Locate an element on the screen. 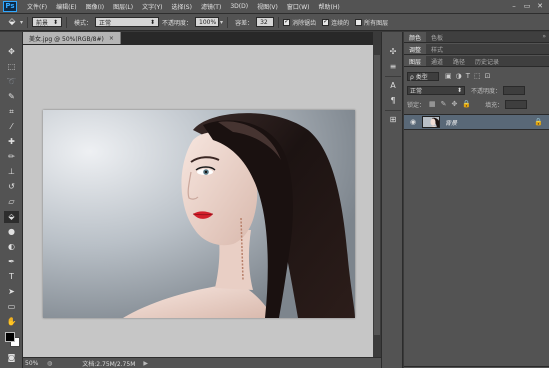  pixel-filter-icon: ▣ is located at coordinates (448, 76).